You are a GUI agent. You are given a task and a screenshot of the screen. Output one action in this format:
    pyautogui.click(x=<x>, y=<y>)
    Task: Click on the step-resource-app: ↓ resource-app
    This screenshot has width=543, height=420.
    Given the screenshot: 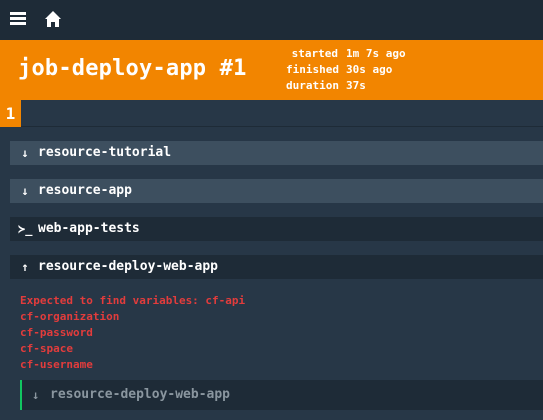 What is the action you would take?
    pyautogui.click(x=276, y=191)
    